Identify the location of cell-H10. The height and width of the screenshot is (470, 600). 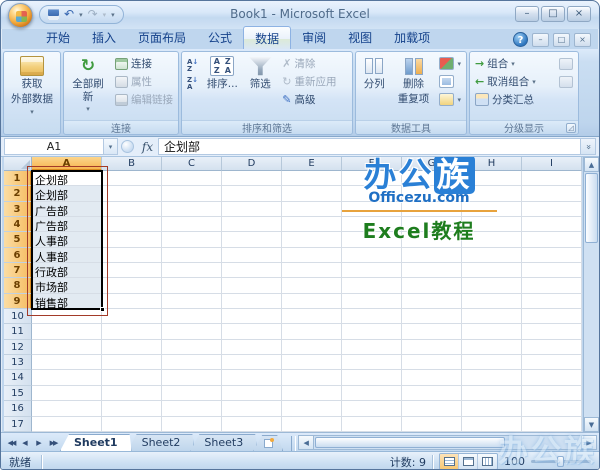
(492, 317).